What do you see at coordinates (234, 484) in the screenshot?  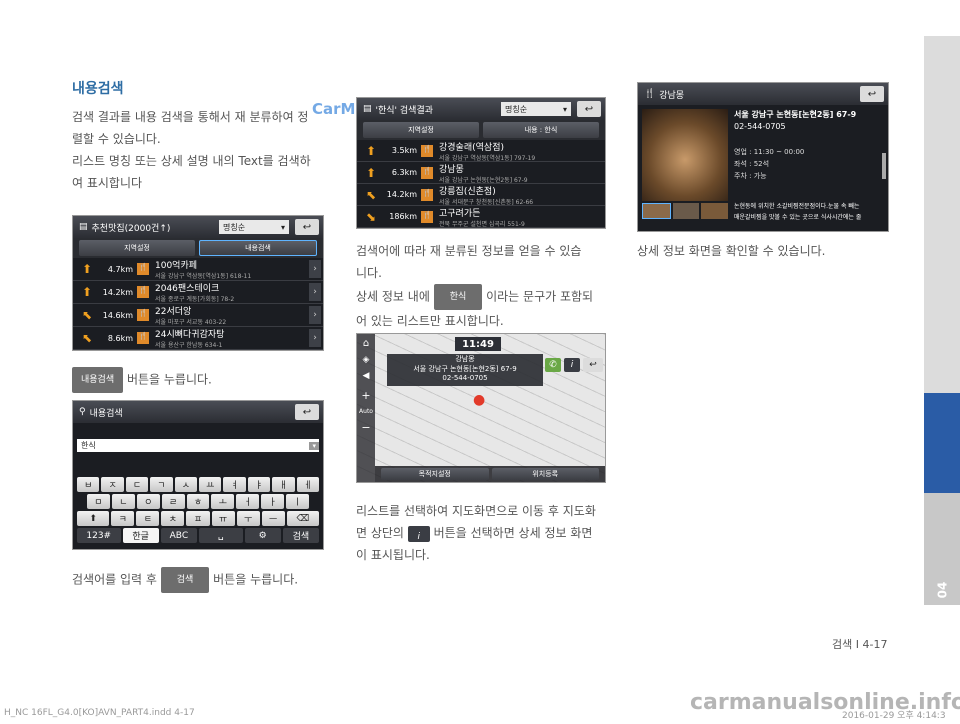 I see `key: ㅕ` at bounding box center [234, 484].